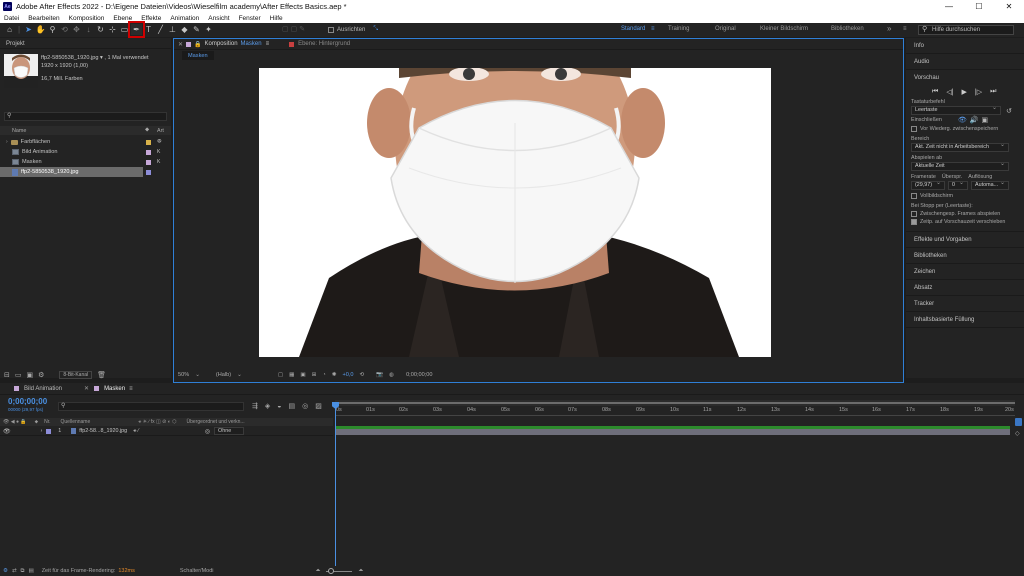  What do you see at coordinates (88, 29) in the screenshot?
I see `dolly-camera-icon: ↓` at bounding box center [88, 29].